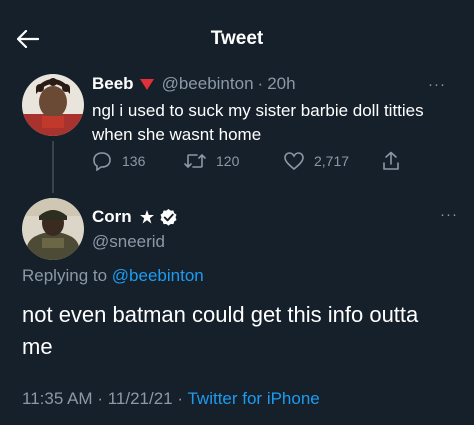 The width and height of the screenshot is (474, 425). What do you see at coordinates (140, 398) in the screenshot?
I see `tweet-date: 11/21/21` at bounding box center [140, 398].